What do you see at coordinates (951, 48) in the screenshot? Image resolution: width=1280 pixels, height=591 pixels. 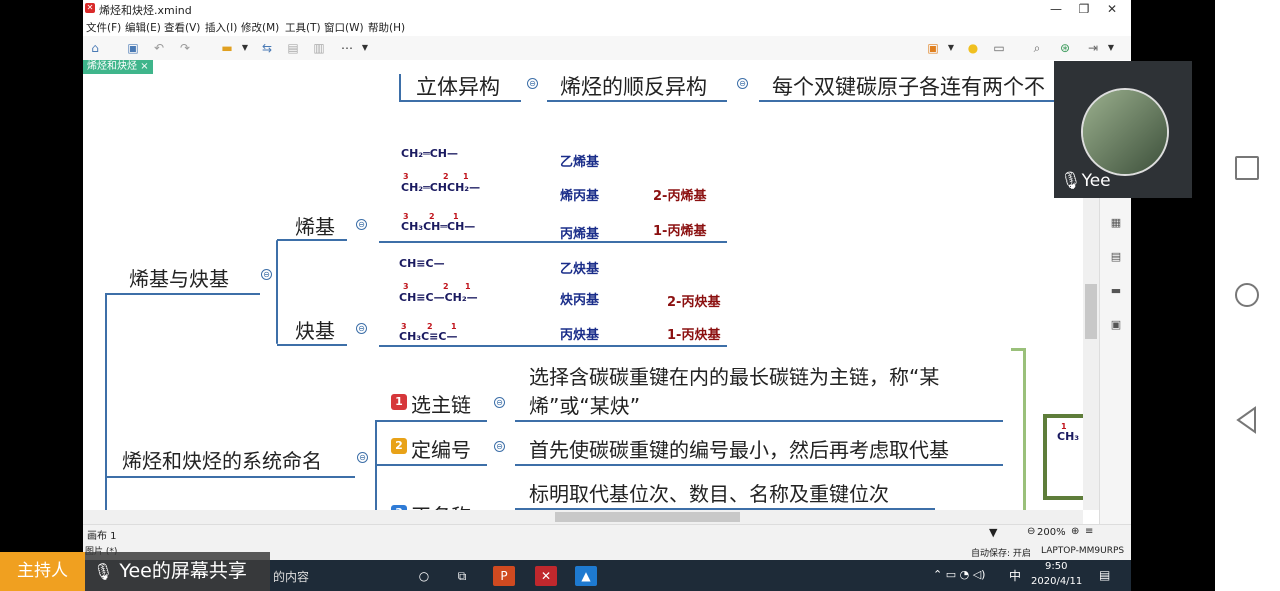 I see `presentation-dropdown-icon: ▼` at bounding box center [951, 48].